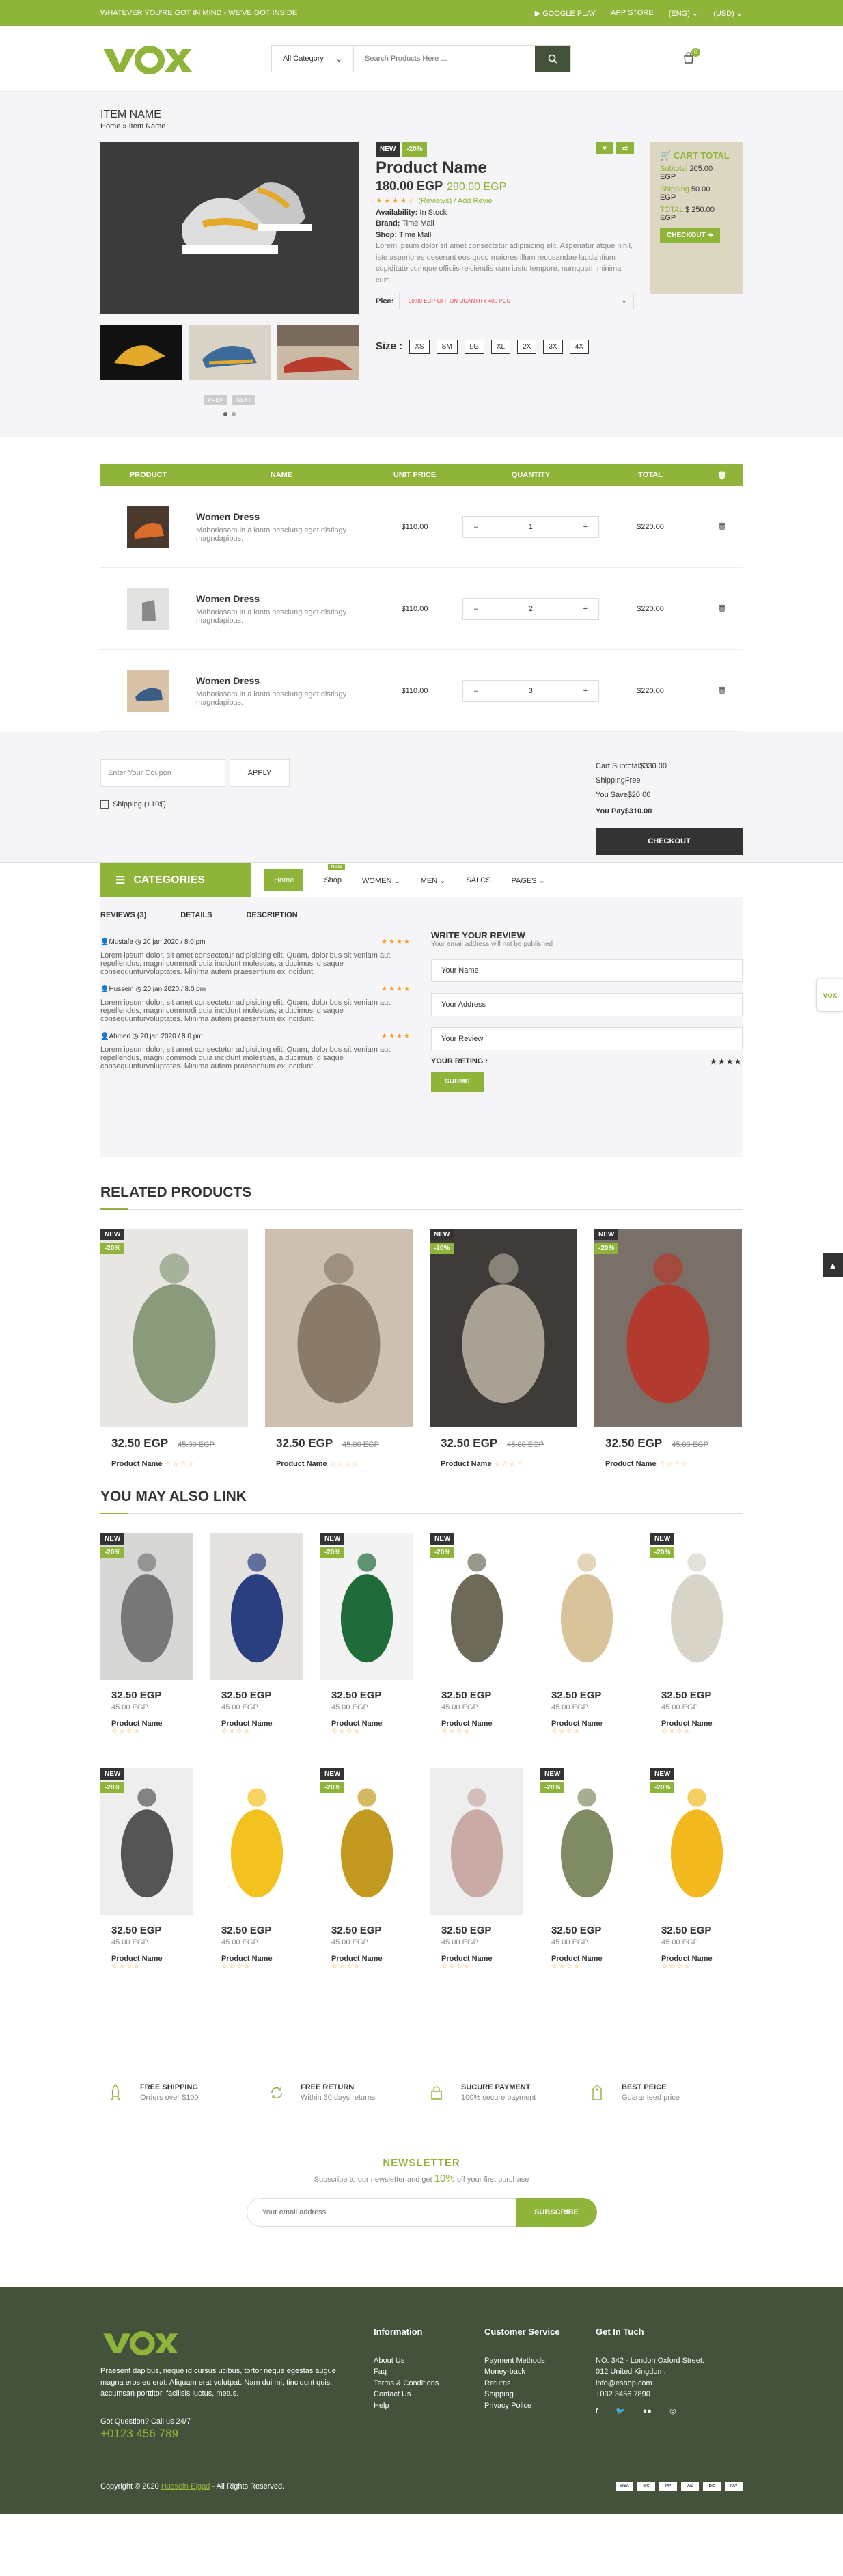 This screenshot has height=2576, width=843. What do you see at coordinates (435, 201) in the screenshot?
I see `reviews-link: (Reviews)` at bounding box center [435, 201].